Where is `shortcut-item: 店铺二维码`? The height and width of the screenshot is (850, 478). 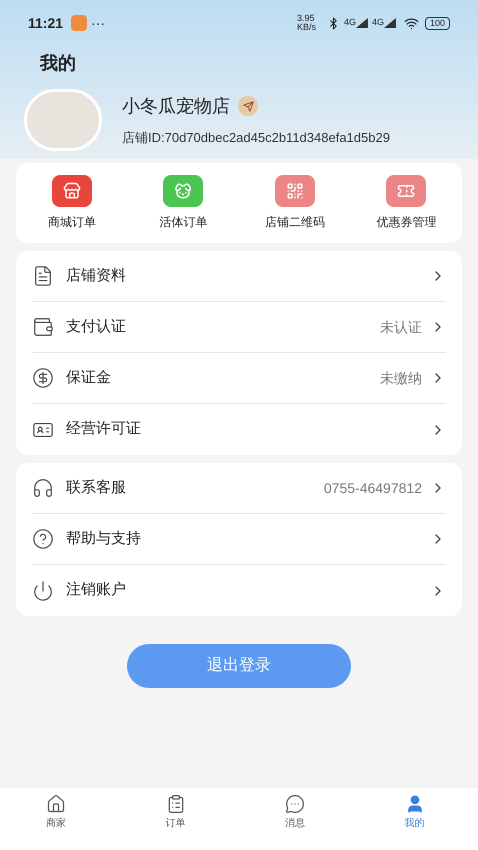
shortcut-item: 店铺二维码 is located at coordinates (294, 203).